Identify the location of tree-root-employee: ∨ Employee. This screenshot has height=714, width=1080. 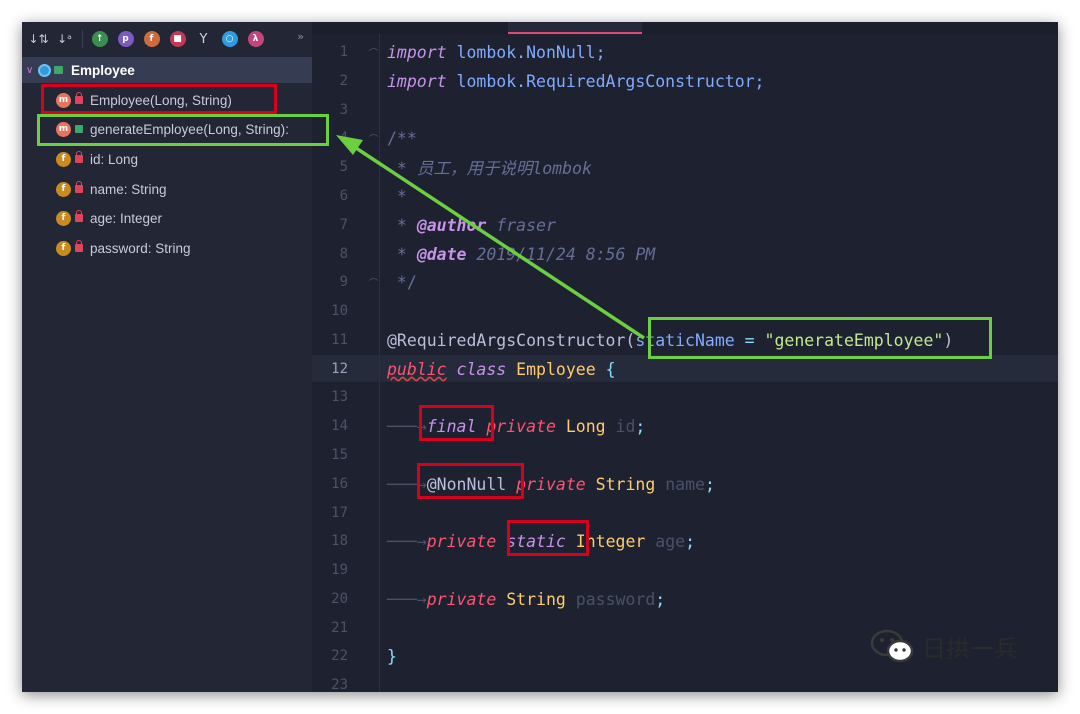
(167, 70).